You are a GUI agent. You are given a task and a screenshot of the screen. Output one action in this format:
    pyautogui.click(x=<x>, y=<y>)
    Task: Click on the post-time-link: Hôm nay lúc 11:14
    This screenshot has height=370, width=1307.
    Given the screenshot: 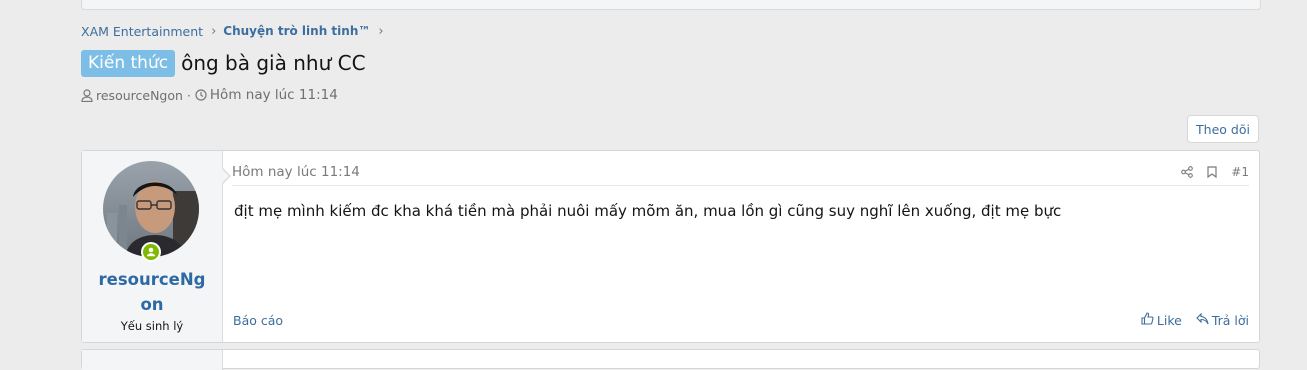 What is the action you would take?
    pyautogui.click(x=296, y=172)
    